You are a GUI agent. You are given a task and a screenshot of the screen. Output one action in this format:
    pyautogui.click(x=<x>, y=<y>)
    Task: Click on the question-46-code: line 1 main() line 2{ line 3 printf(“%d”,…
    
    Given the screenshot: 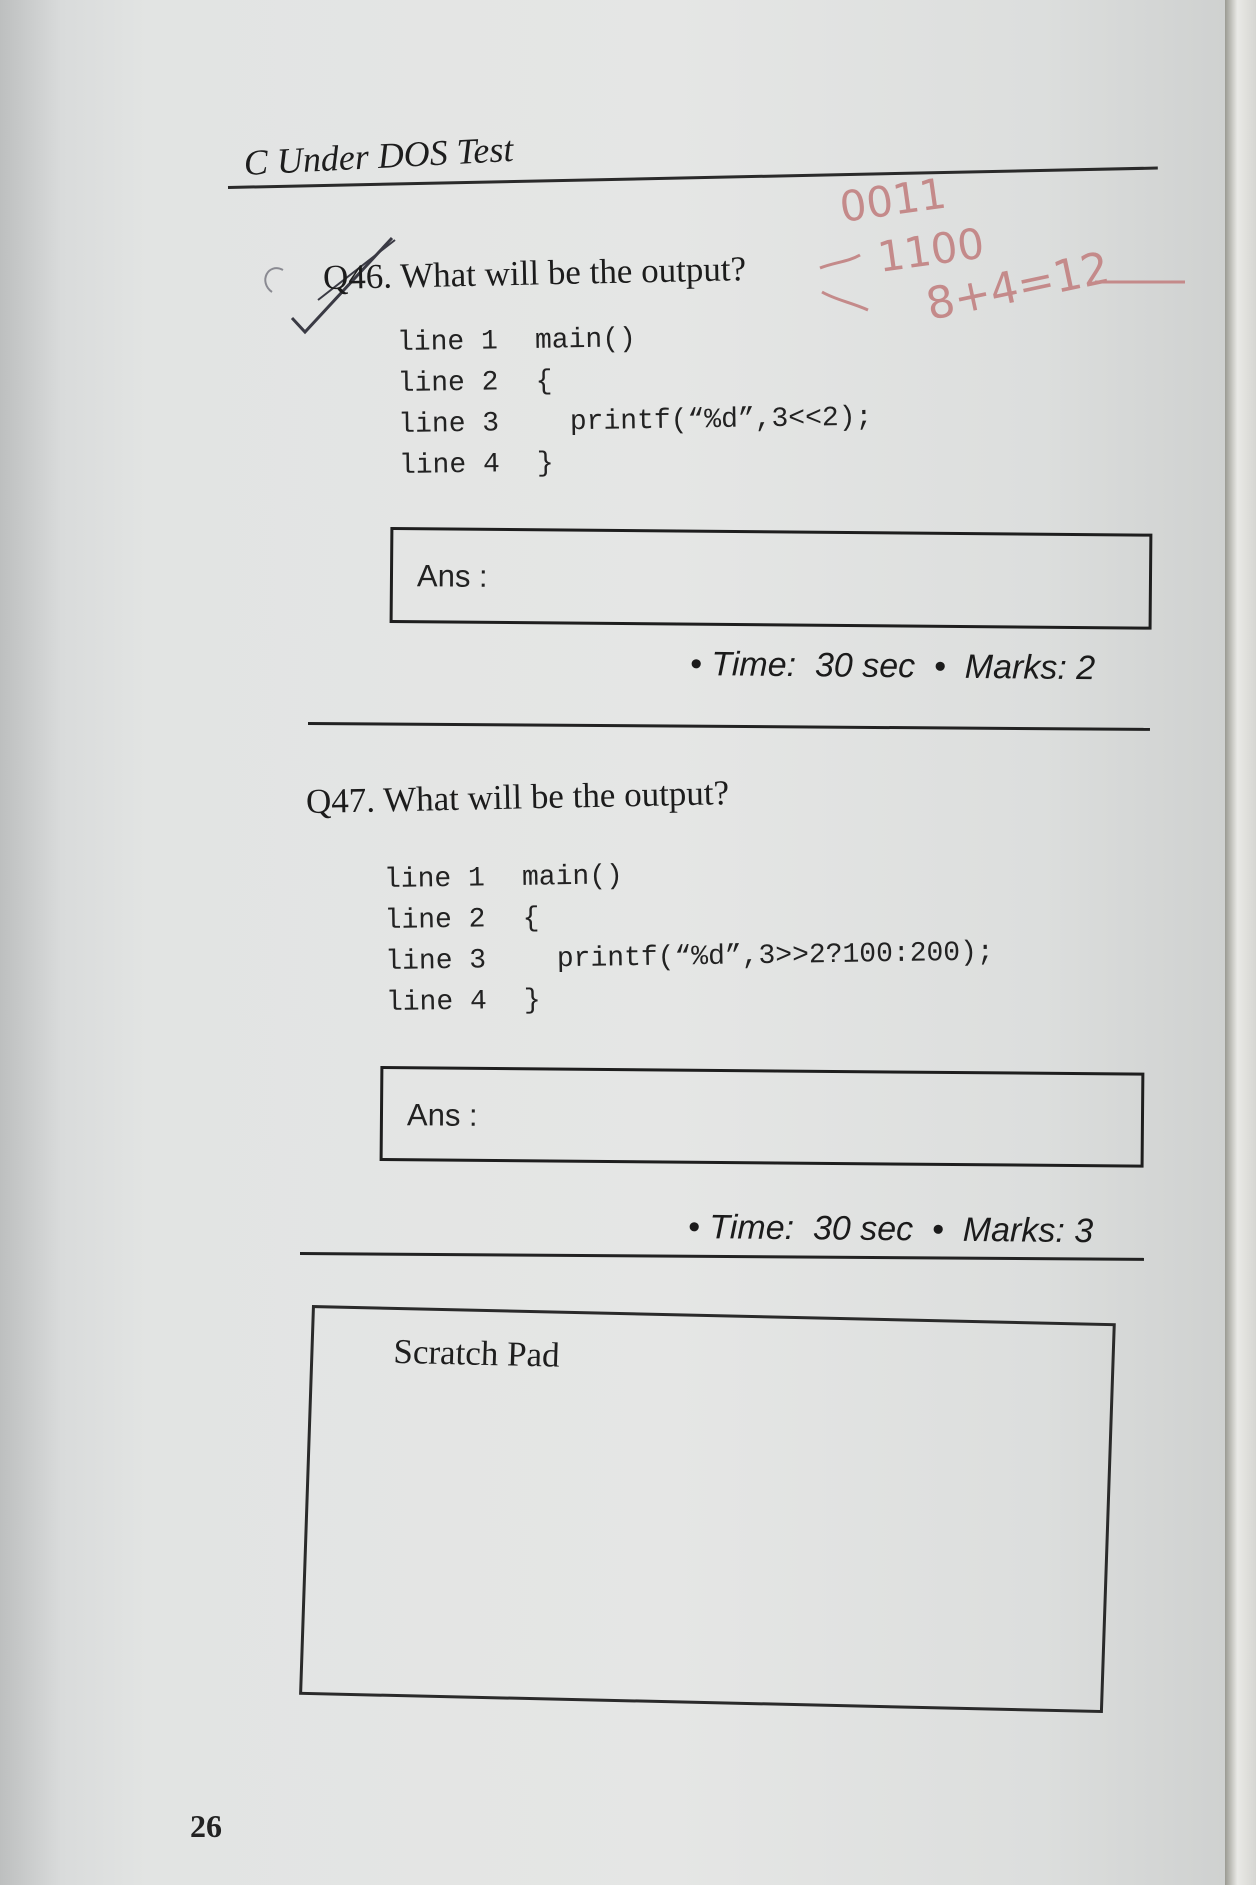 What is the action you would take?
    pyautogui.click(x=635, y=401)
    